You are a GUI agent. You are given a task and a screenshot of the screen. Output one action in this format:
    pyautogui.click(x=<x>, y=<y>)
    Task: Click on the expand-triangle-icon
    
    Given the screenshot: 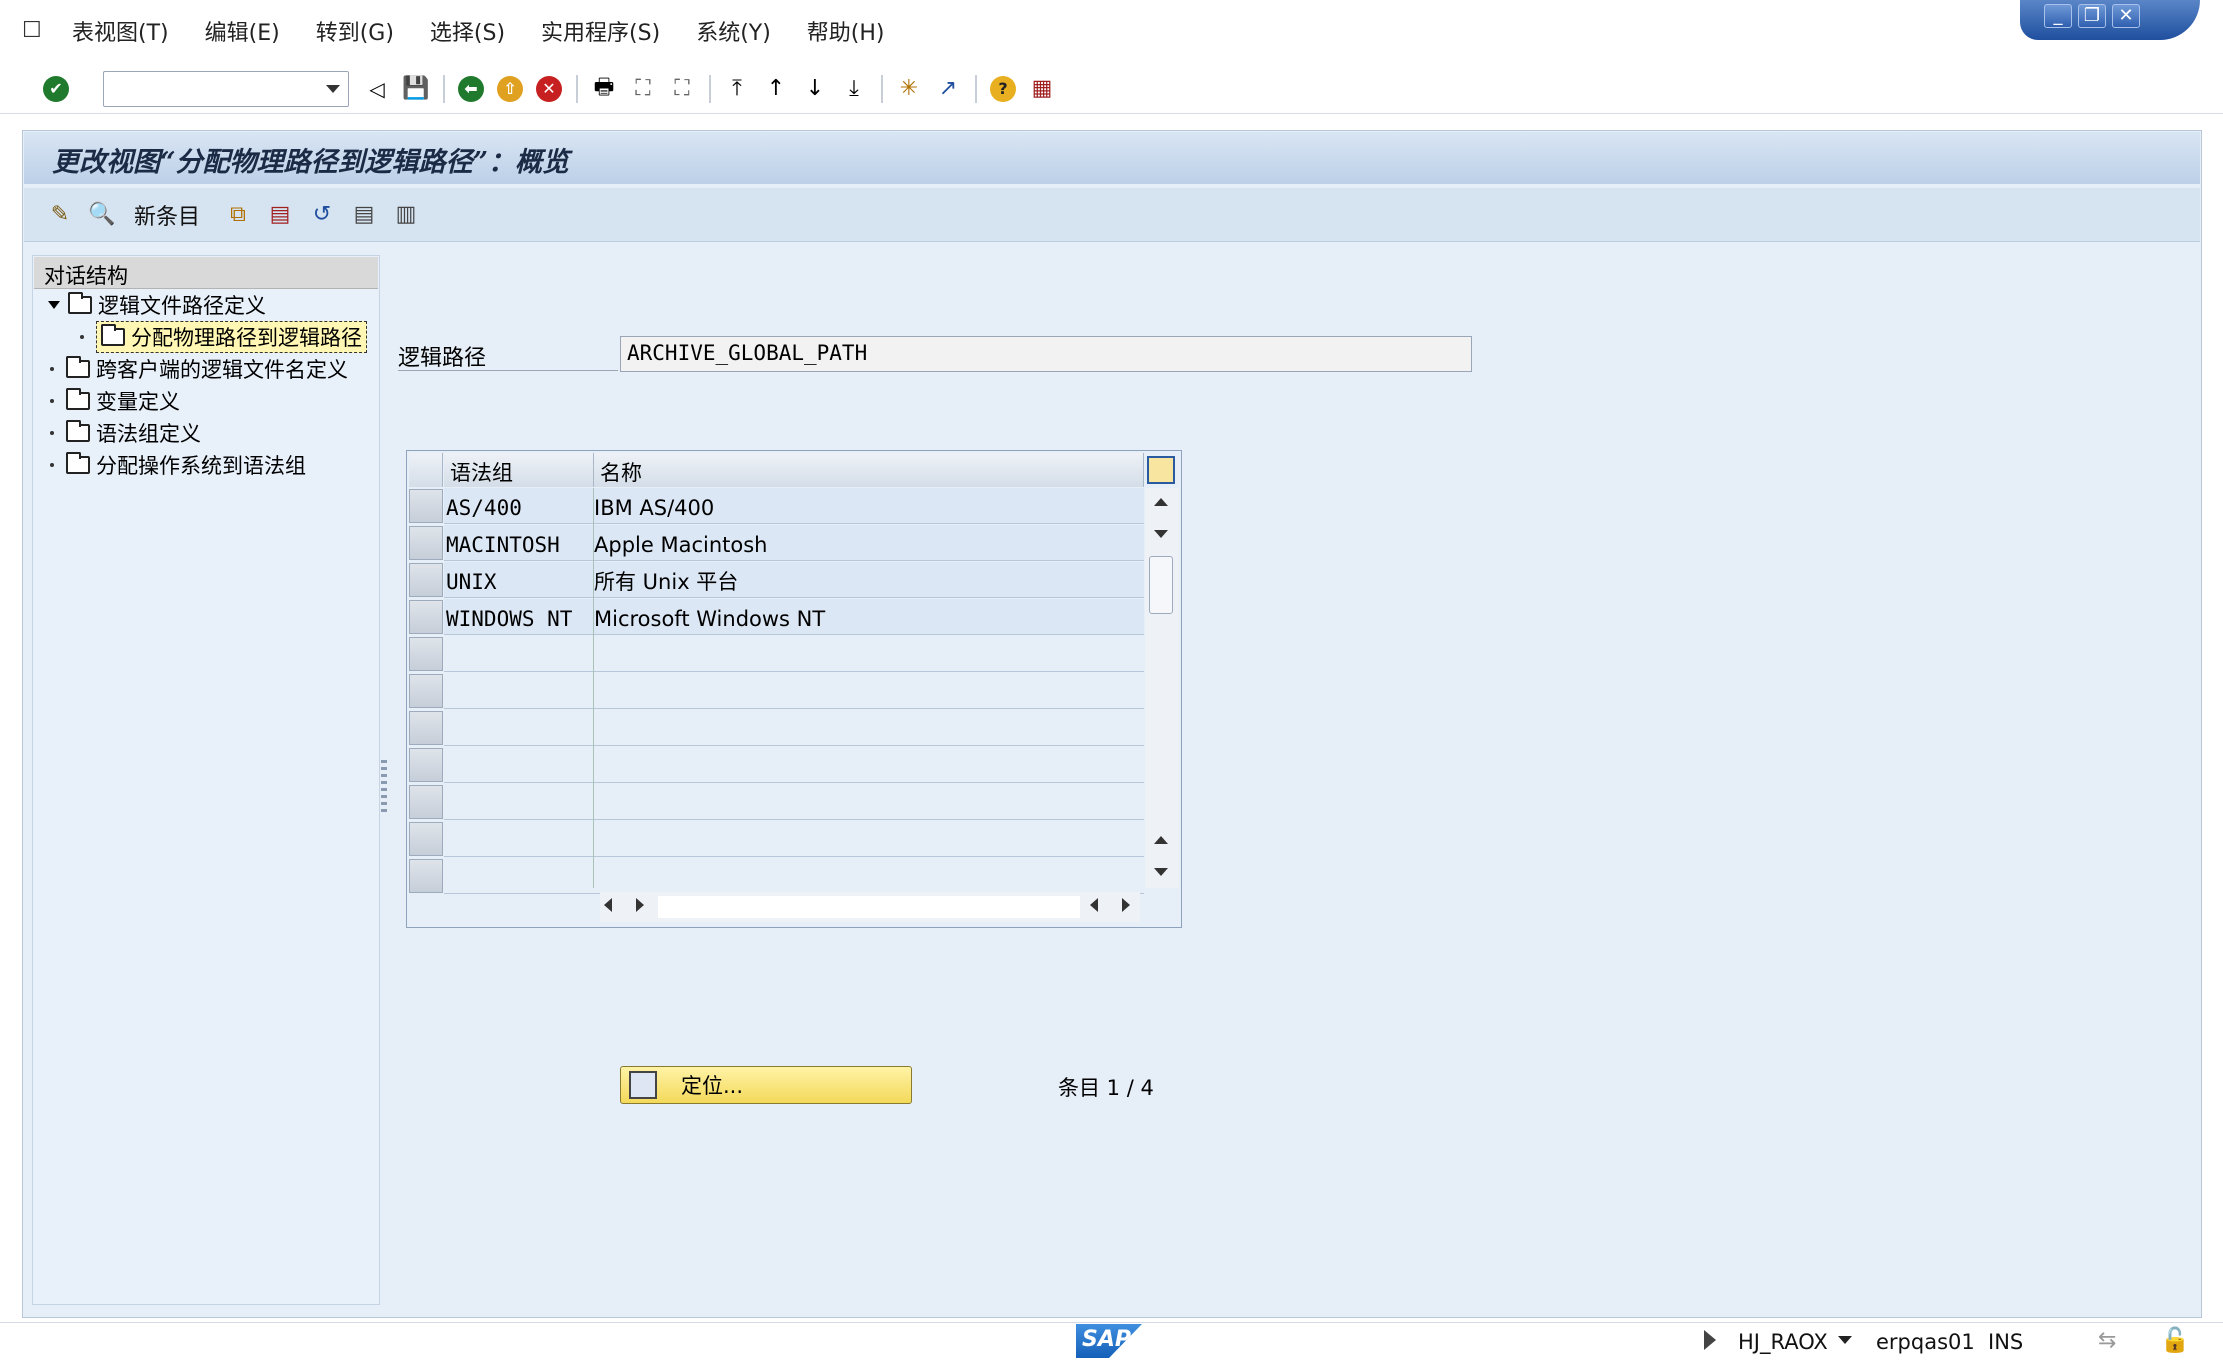 What is the action you would take?
    pyautogui.click(x=54, y=305)
    